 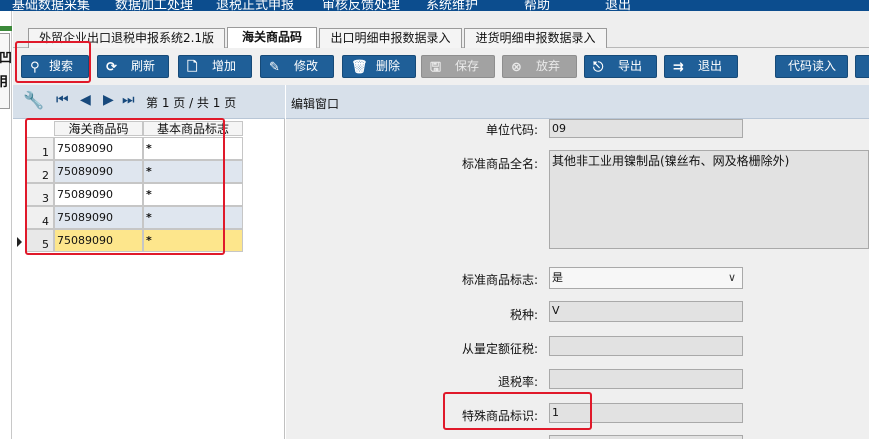 I want to click on discard-button: ⊗ 放弃, so click(x=539, y=66).